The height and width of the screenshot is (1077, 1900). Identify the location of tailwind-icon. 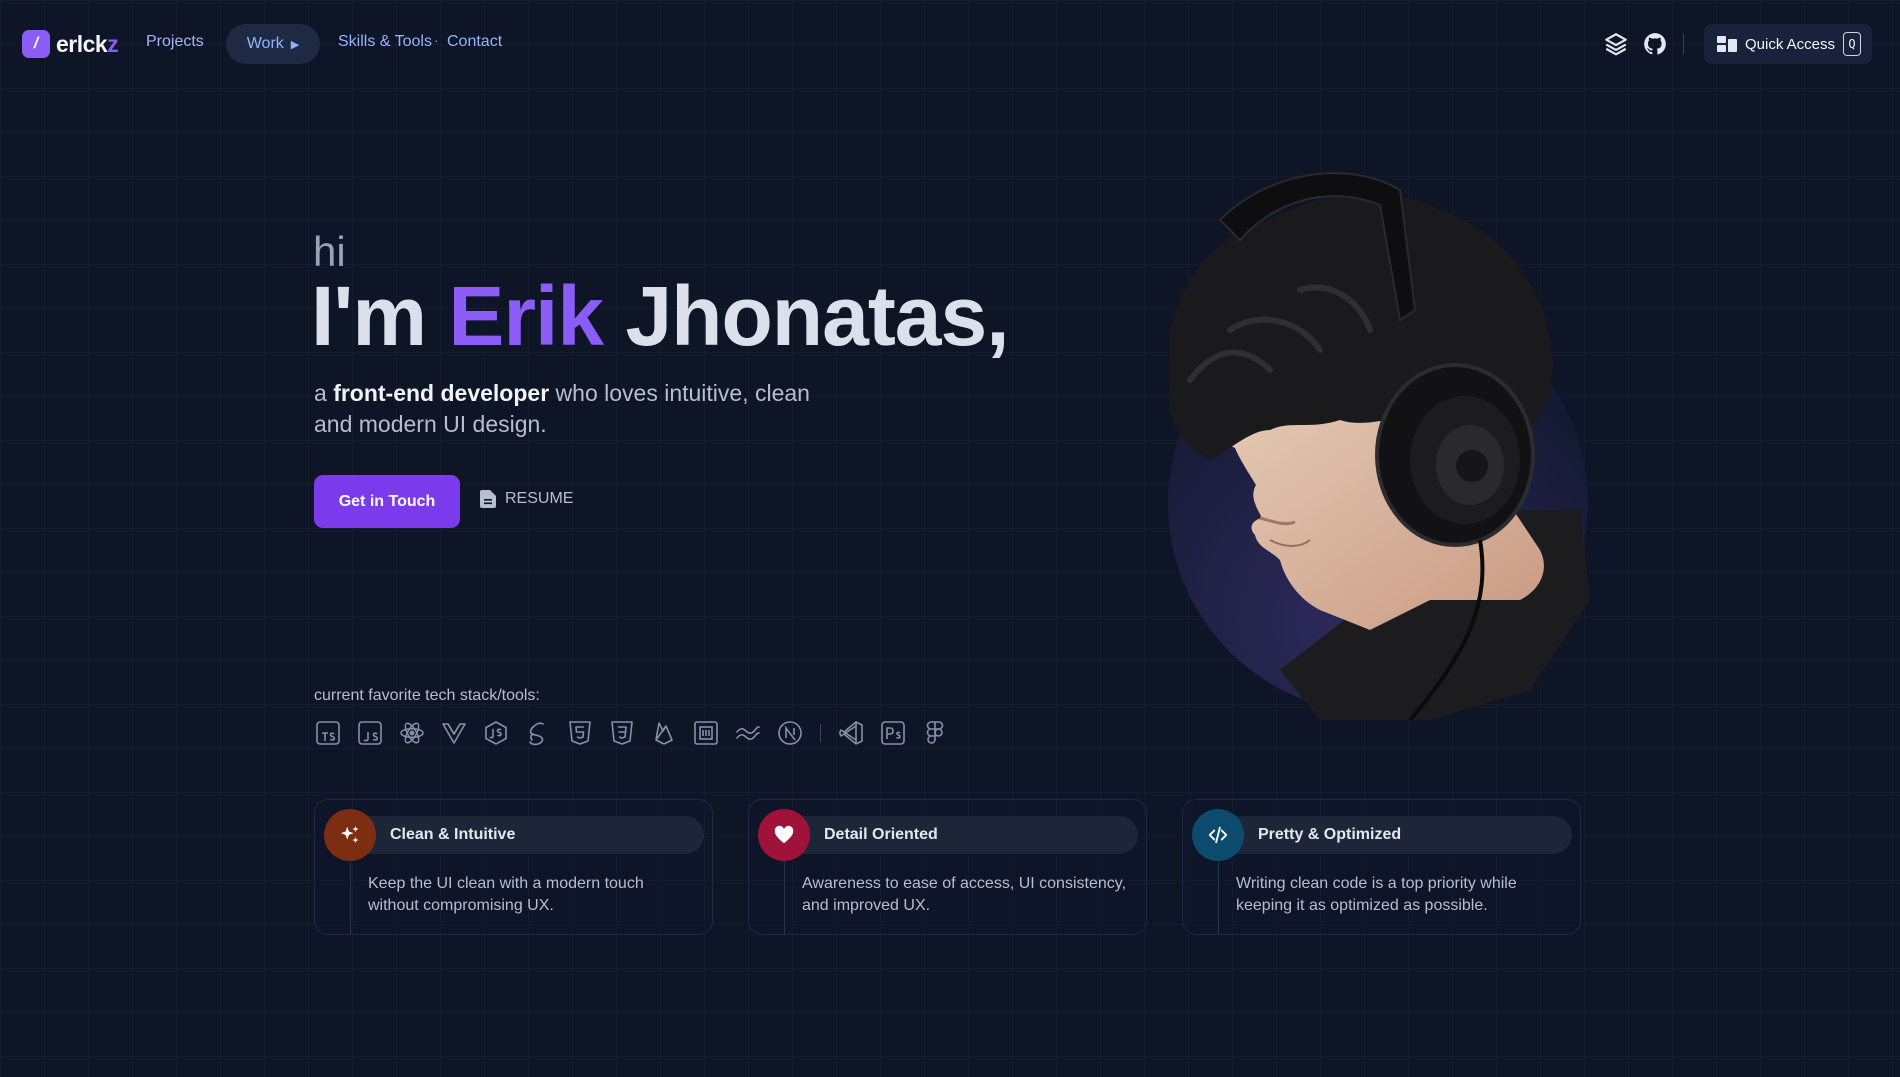
(748, 733).